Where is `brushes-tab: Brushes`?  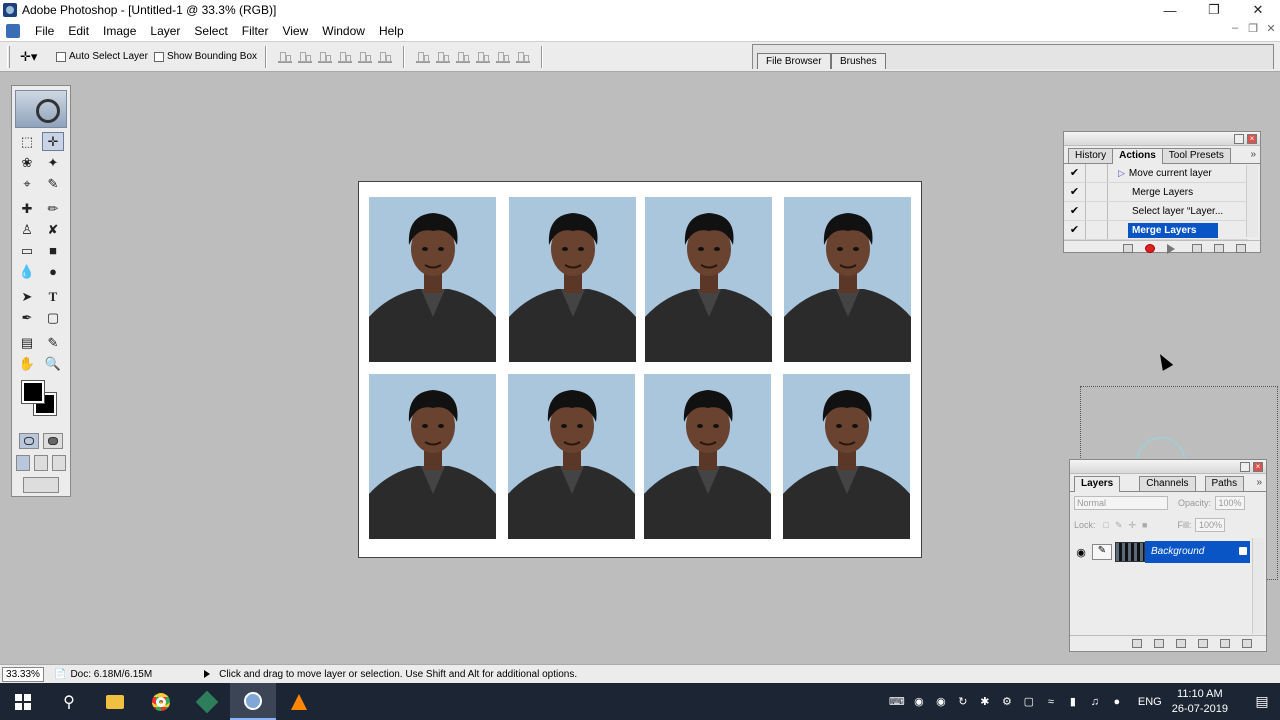
brushes-tab: Brushes is located at coordinates (858, 61).